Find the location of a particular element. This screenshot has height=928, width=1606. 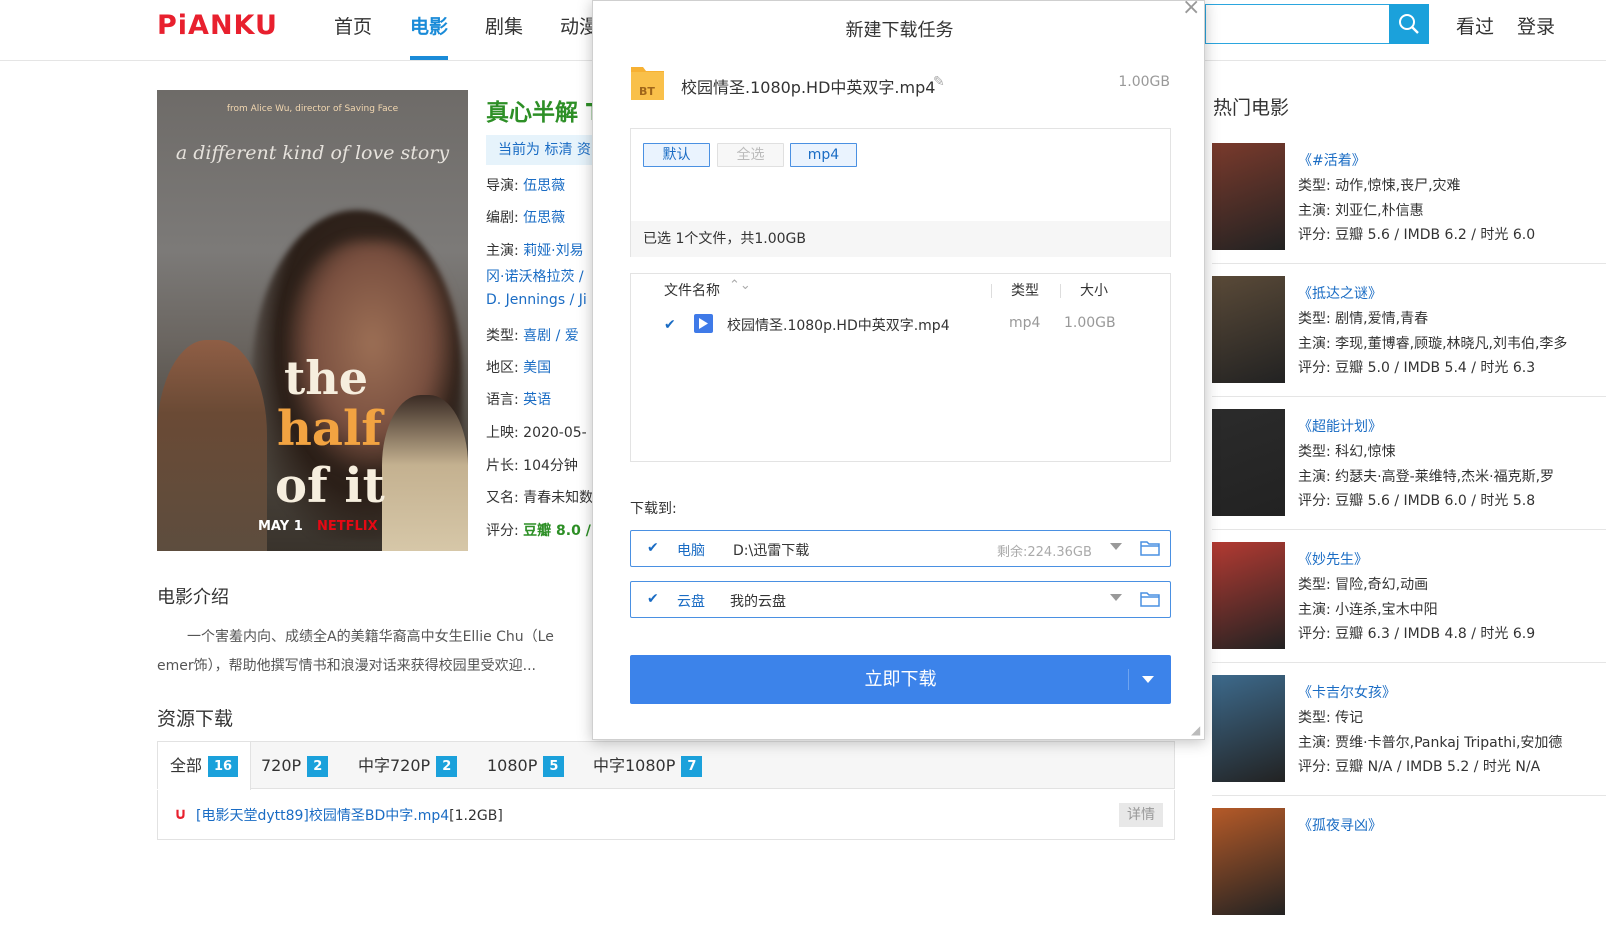

movie-info-row: 导演: 伍思薇 is located at coordinates (525, 185).